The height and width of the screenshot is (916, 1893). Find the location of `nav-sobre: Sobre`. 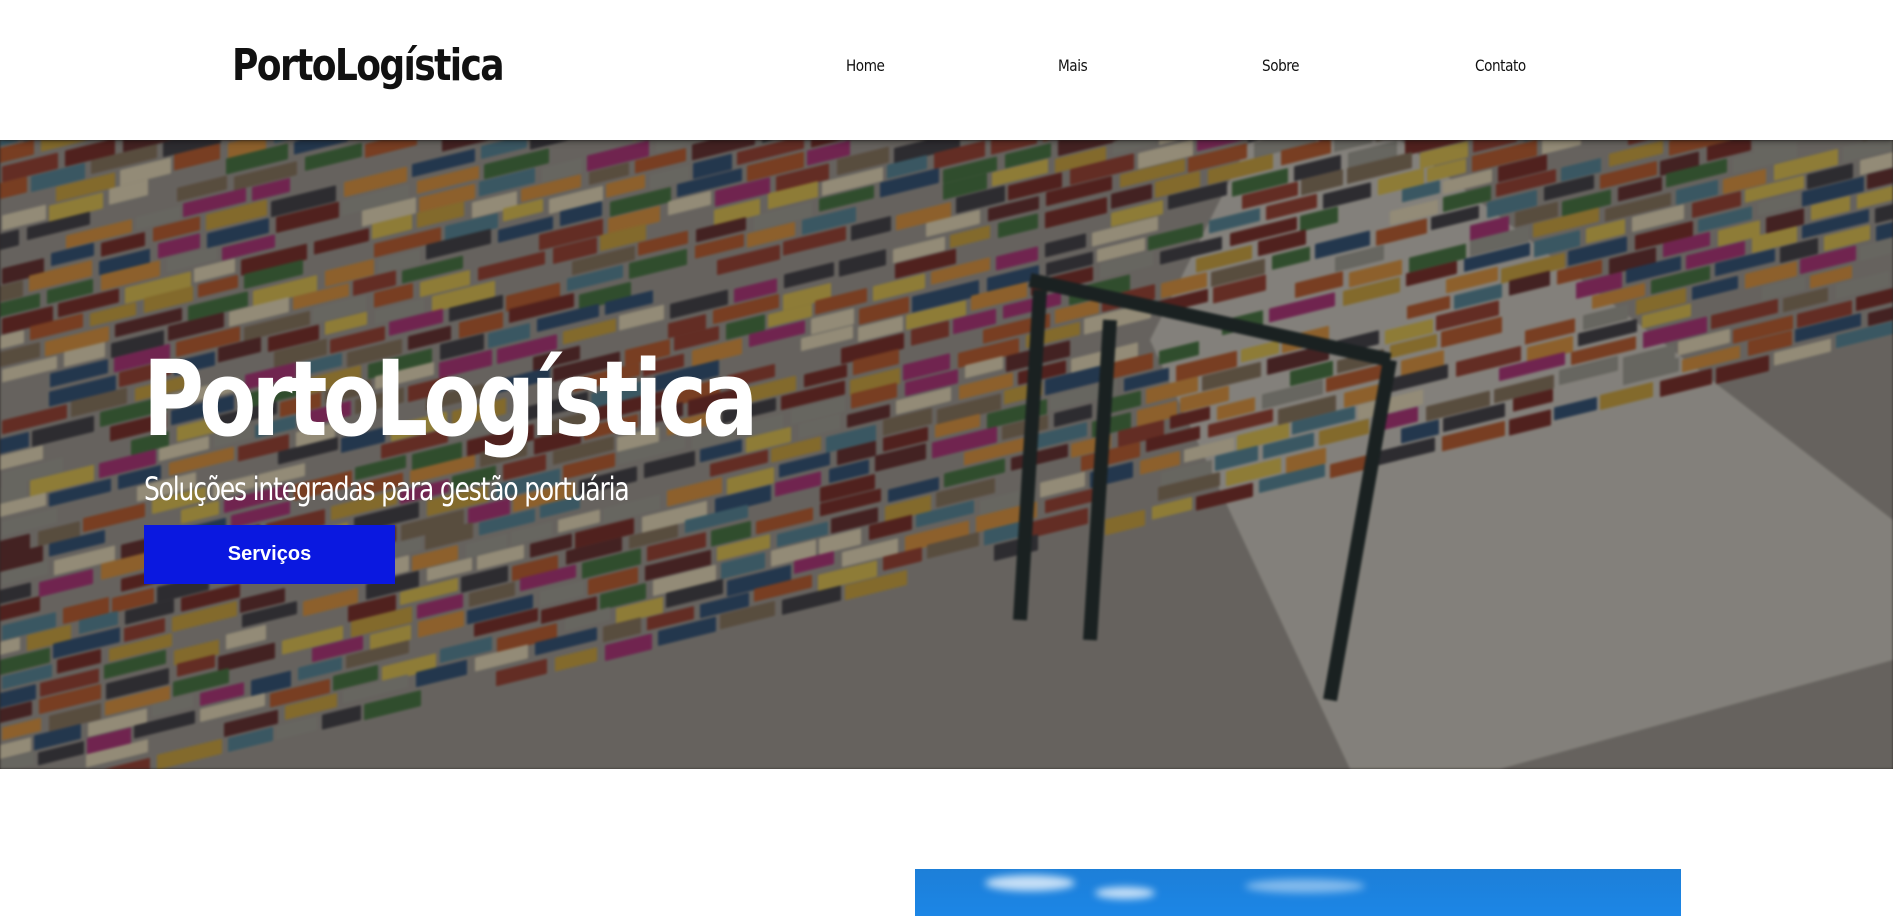

nav-sobre: Sobre is located at coordinates (1281, 65).